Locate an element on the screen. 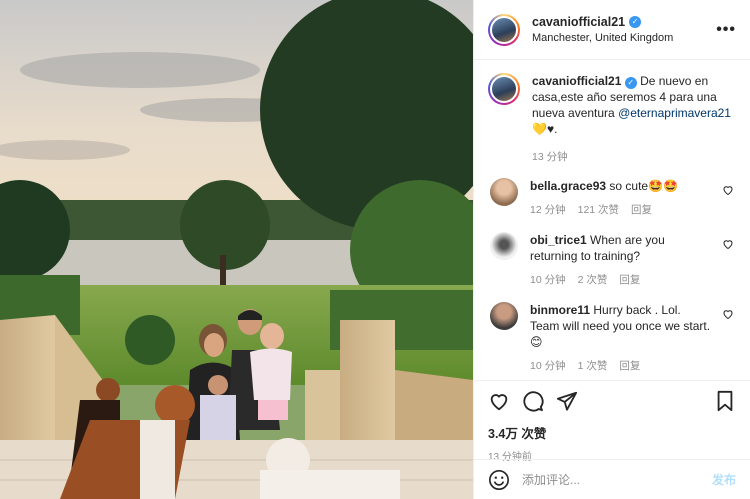 The width and height of the screenshot is (750, 499). add-comment-bar: 发布 is located at coordinates (612, 479).